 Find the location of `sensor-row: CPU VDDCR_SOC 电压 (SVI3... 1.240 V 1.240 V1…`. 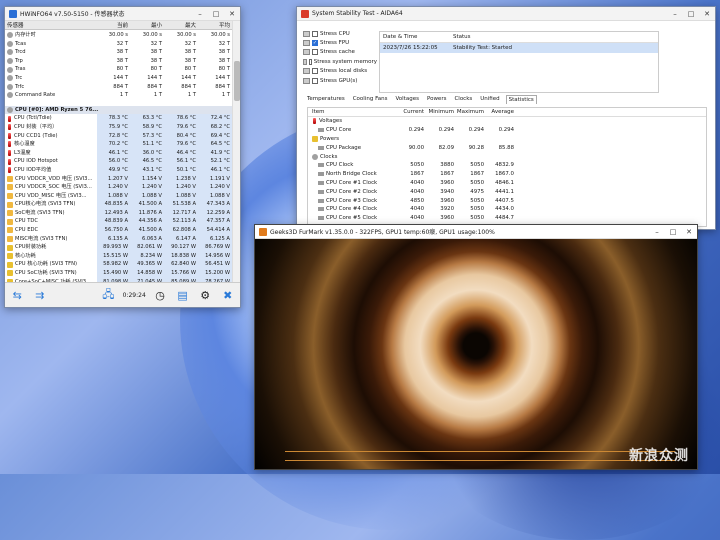

sensor-row: CPU VDDCR_SOC 电压 (SVI3... 1.240 V 1.240 V1… is located at coordinates (119, 187).